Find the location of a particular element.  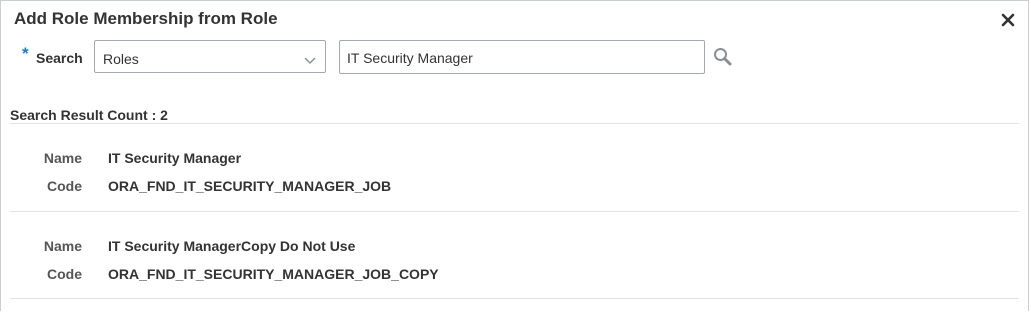

search-type-value: Roles is located at coordinates (121, 59).